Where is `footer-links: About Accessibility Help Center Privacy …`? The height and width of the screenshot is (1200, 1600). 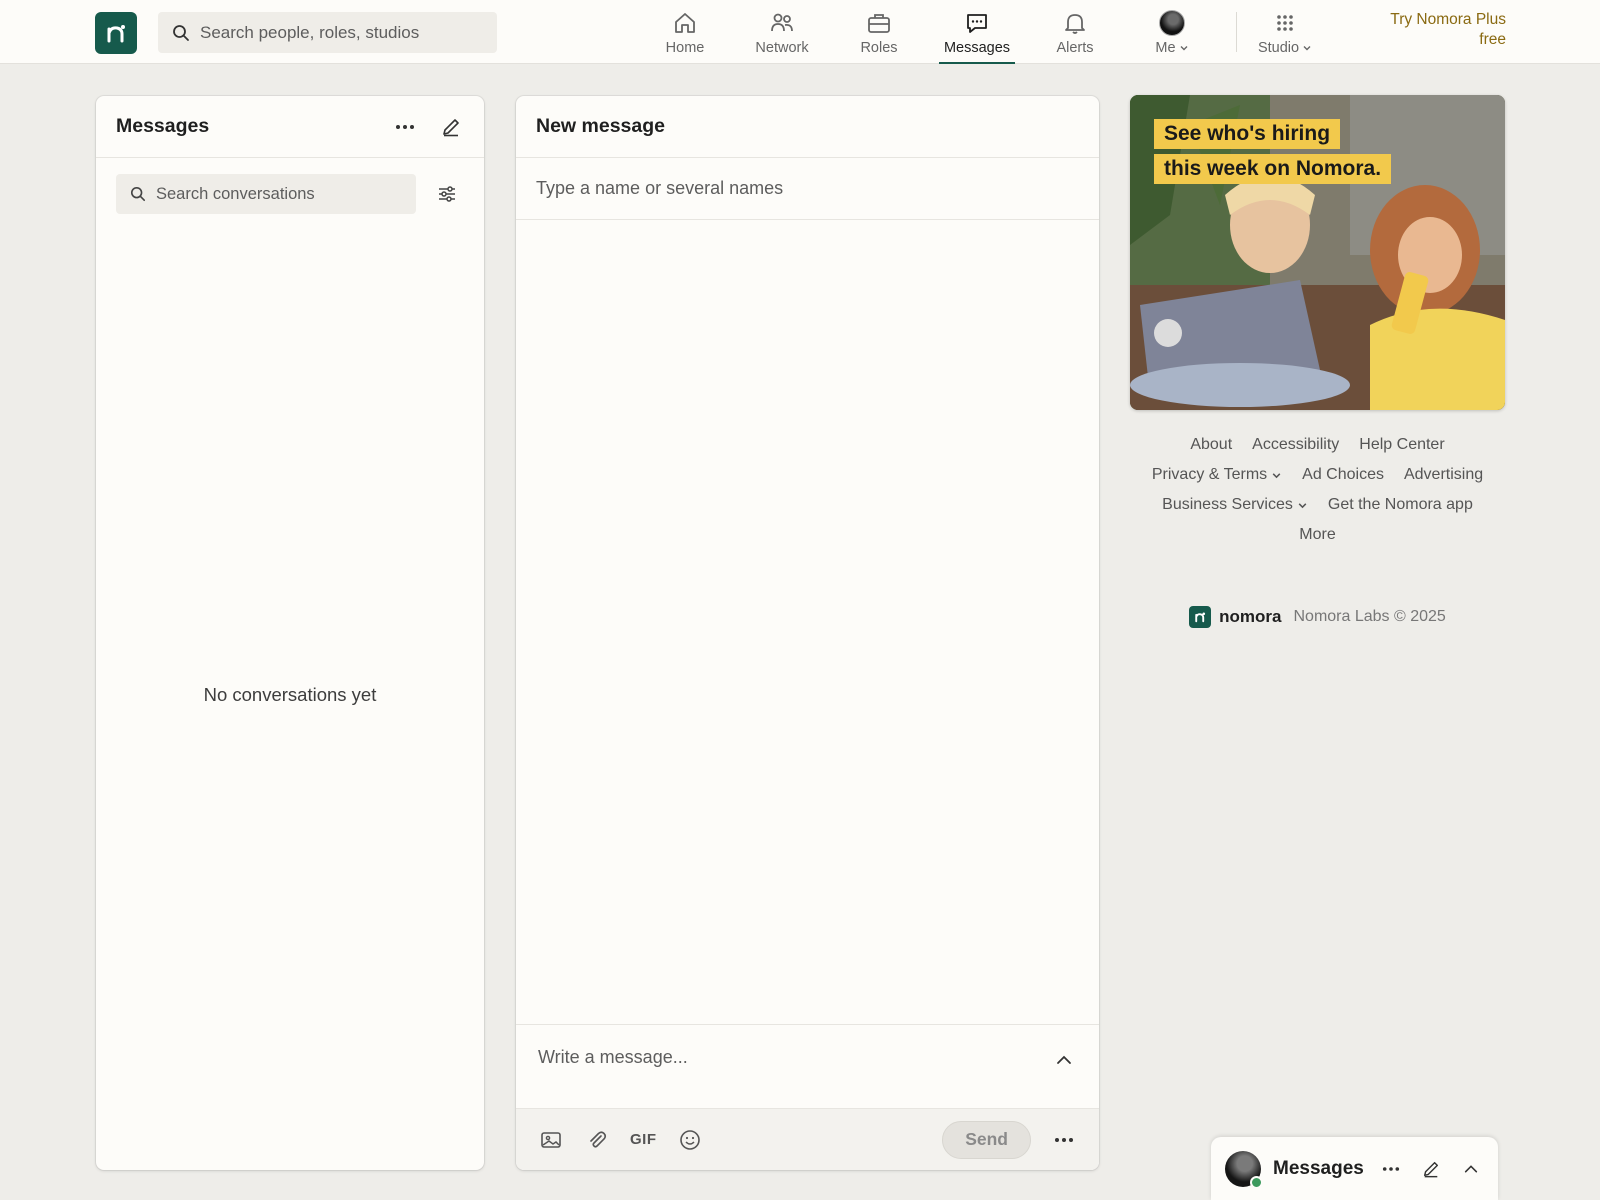 footer-links: About Accessibility Help Center Privacy … is located at coordinates (1317, 496).